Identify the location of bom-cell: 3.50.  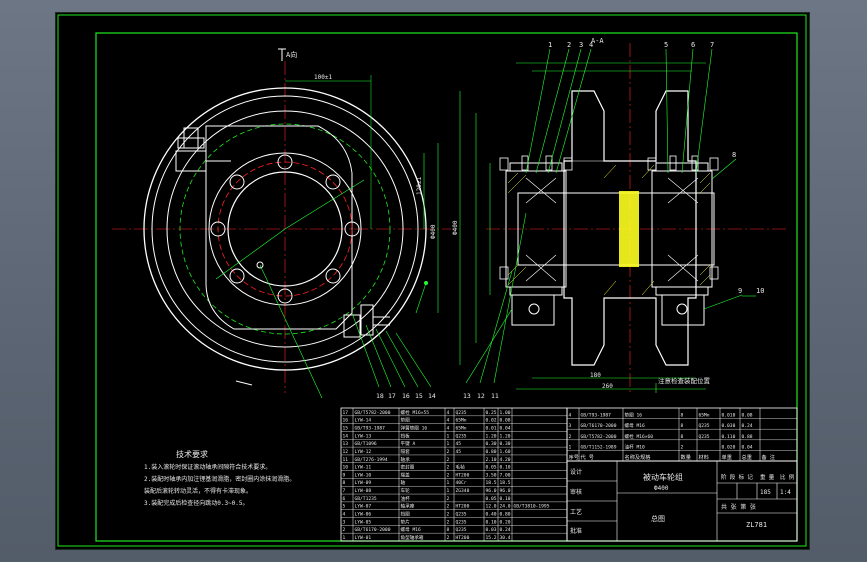
(491, 475).